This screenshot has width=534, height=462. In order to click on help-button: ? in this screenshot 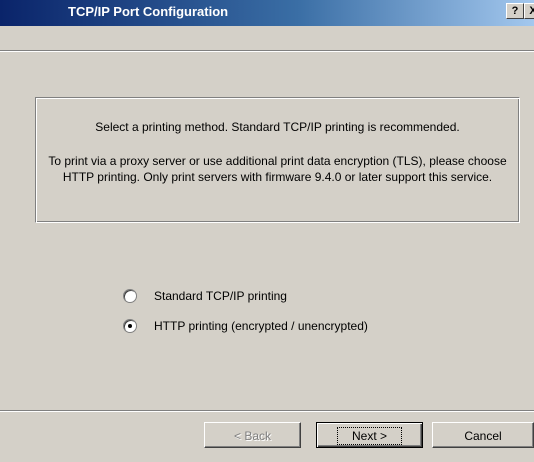, I will do `click(515, 11)`.